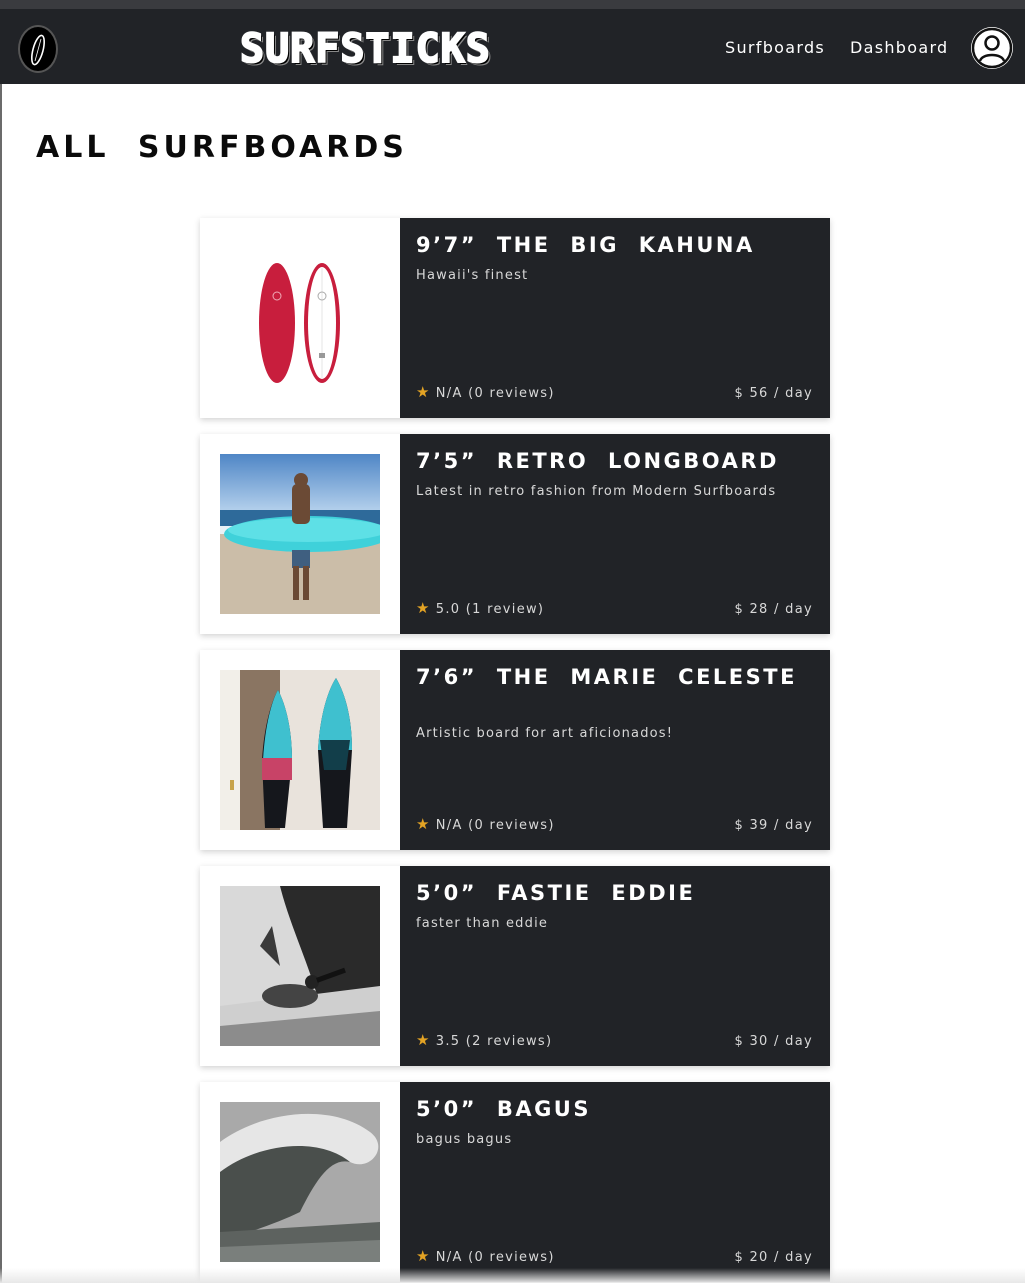 This screenshot has height=1283, width=1025. What do you see at coordinates (775, 47) in the screenshot?
I see `nav-link-surfboards: Surfboards` at bounding box center [775, 47].